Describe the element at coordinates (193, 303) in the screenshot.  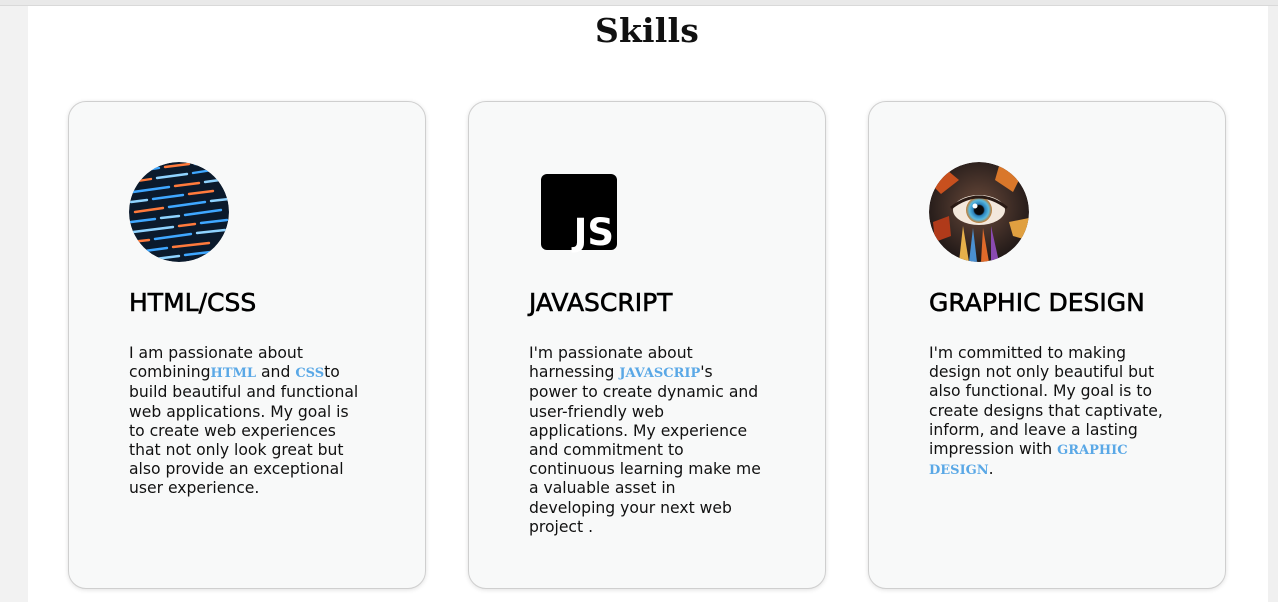
I see `skill-title: HTML/CSS` at that location.